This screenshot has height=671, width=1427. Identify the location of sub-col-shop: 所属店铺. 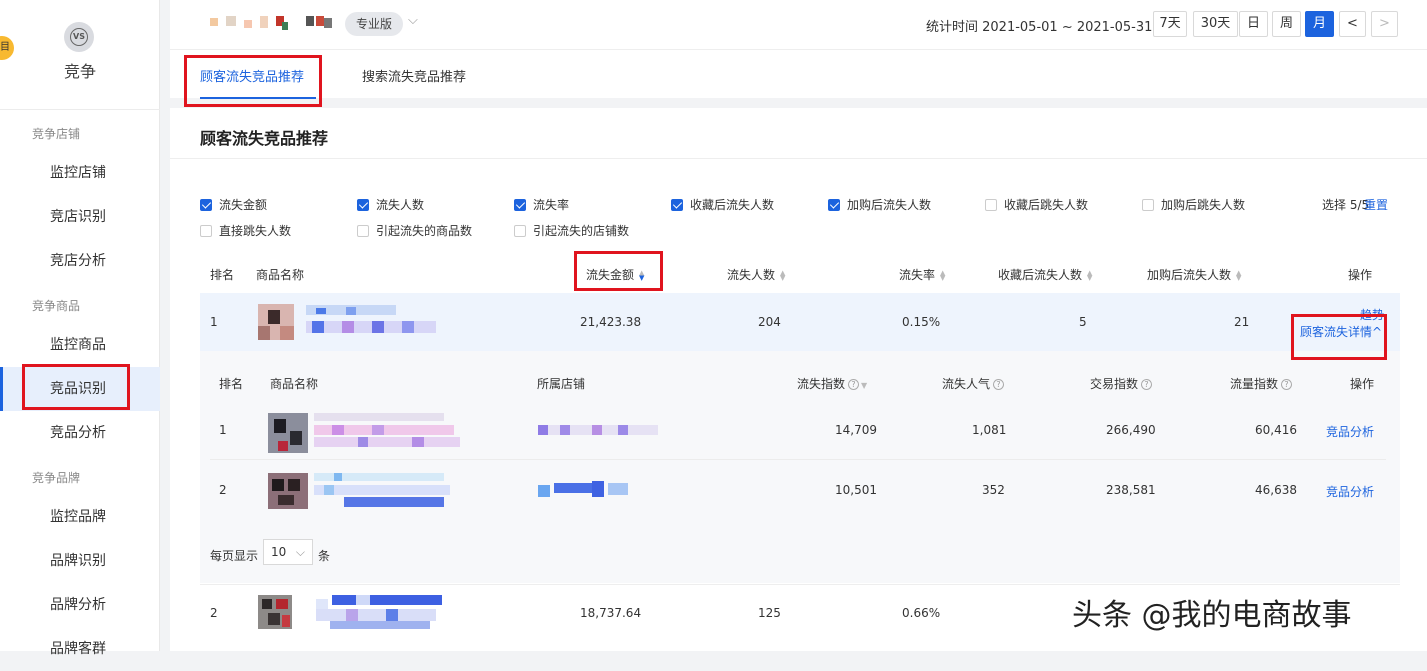
(561, 384).